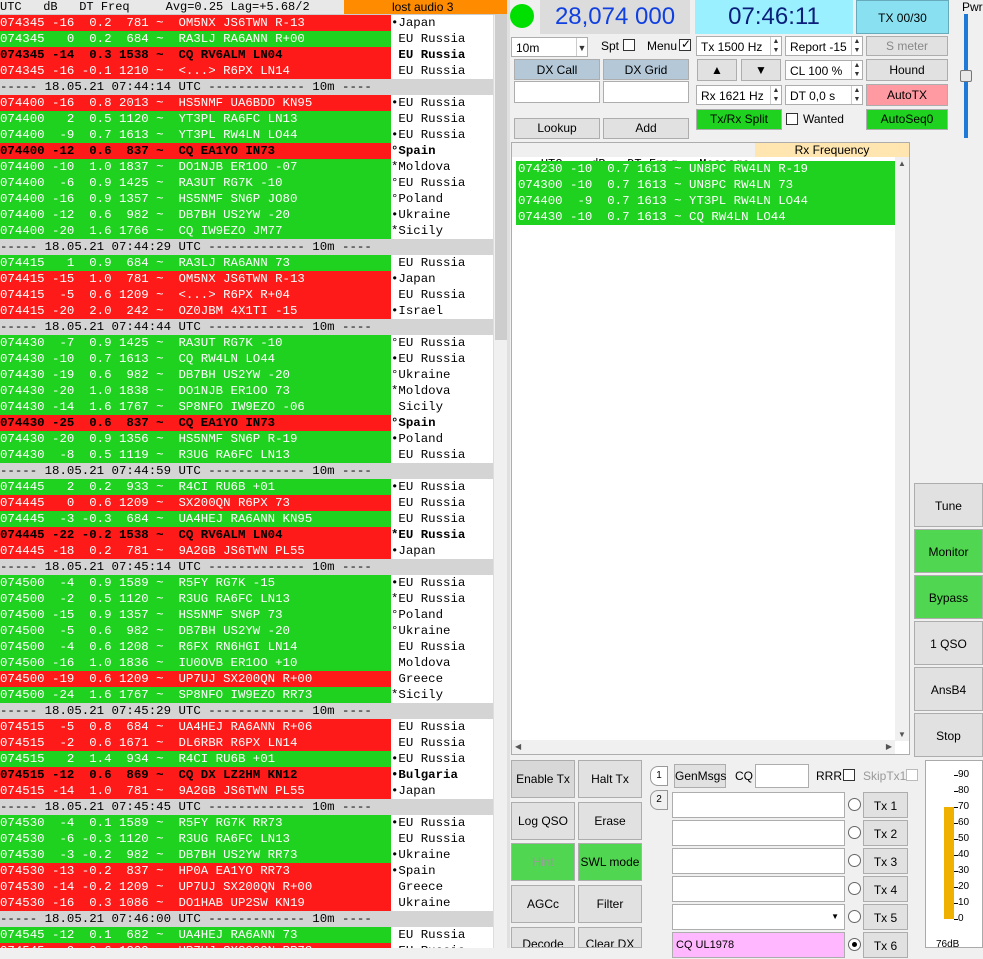  I want to click on tx2-message-field, so click(758, 833).